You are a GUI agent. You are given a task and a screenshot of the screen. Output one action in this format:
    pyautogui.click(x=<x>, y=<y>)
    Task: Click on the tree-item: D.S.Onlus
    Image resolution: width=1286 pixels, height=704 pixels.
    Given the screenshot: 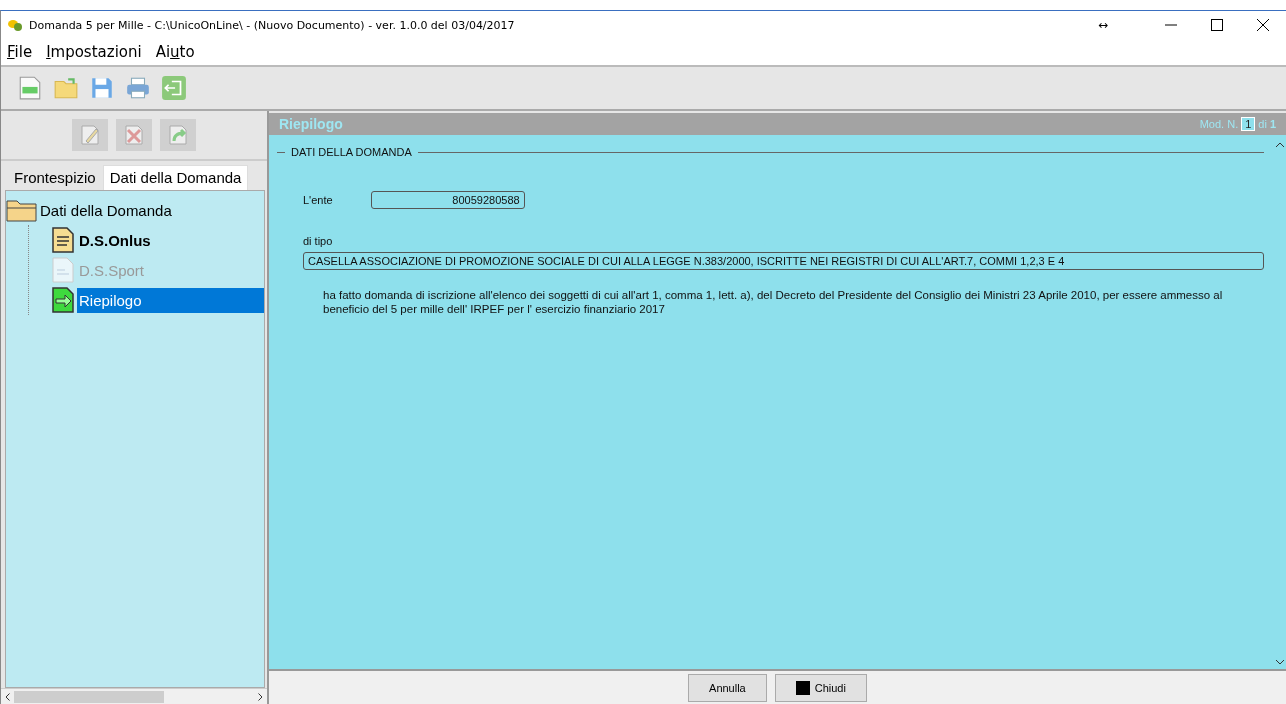 What is the action you would take?
    pyautogui.click(x=170, y=240)
    